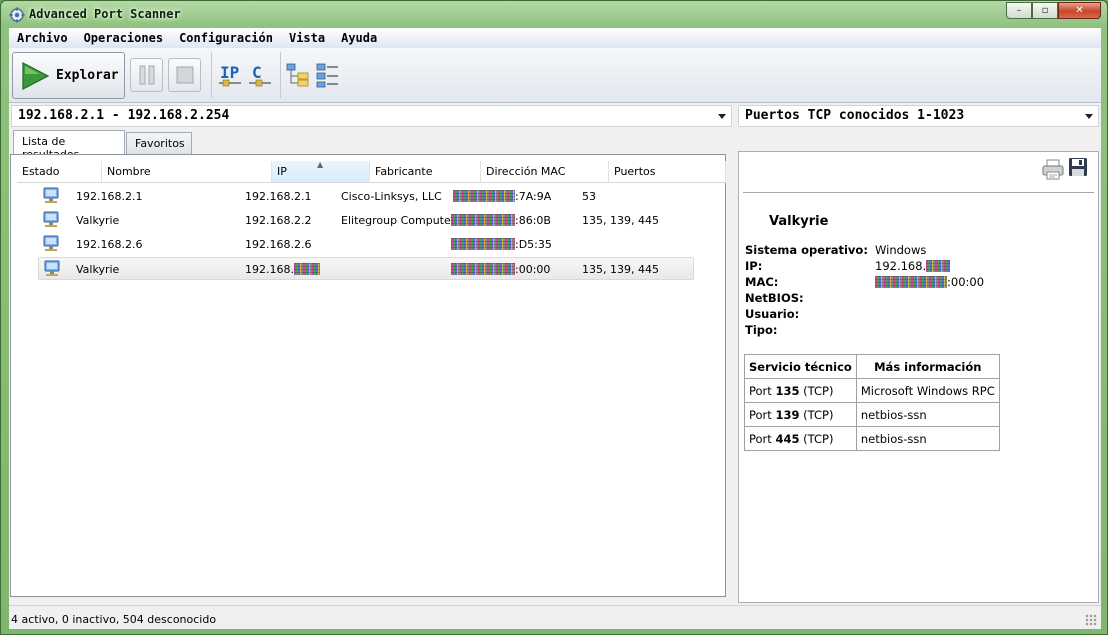 This screenshot has width=1108, height=635. Describe the element at coordinates (1091, 620) in the screenshot. I see `resize-grip-icon` at that location.